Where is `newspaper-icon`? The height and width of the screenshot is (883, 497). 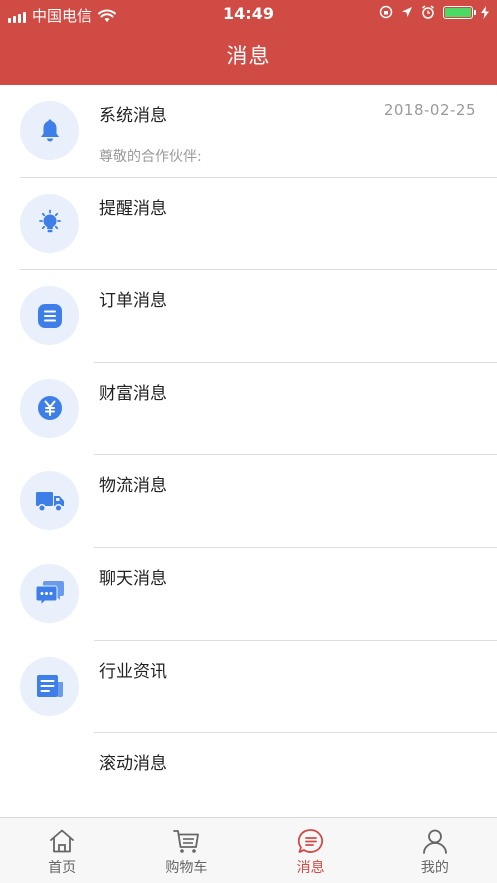 newspaper-icon is located at coordinates (49, 686).